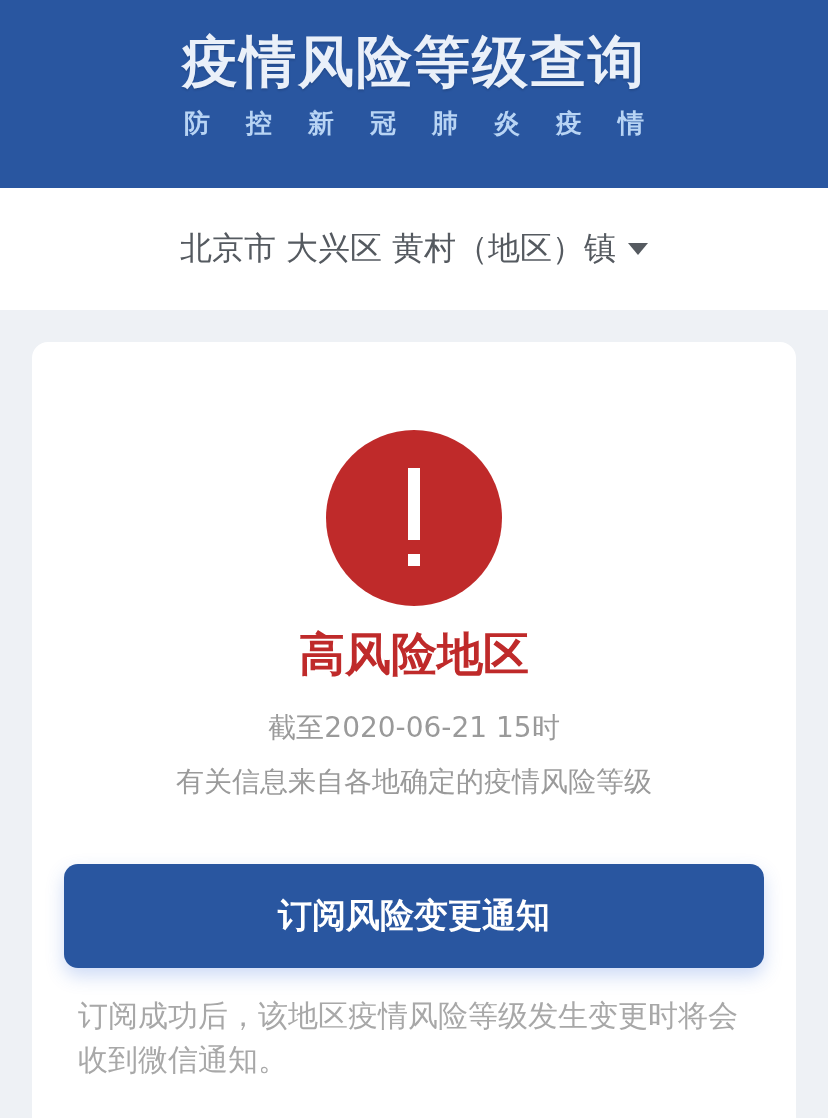 Image resolution: width=828 pixels, height=1118 pixels. What do you see at coordinates (414, 728) in the screenshot?
I see `update-time: 截至2020-06-21 15时` at bounding box center [414, 728].